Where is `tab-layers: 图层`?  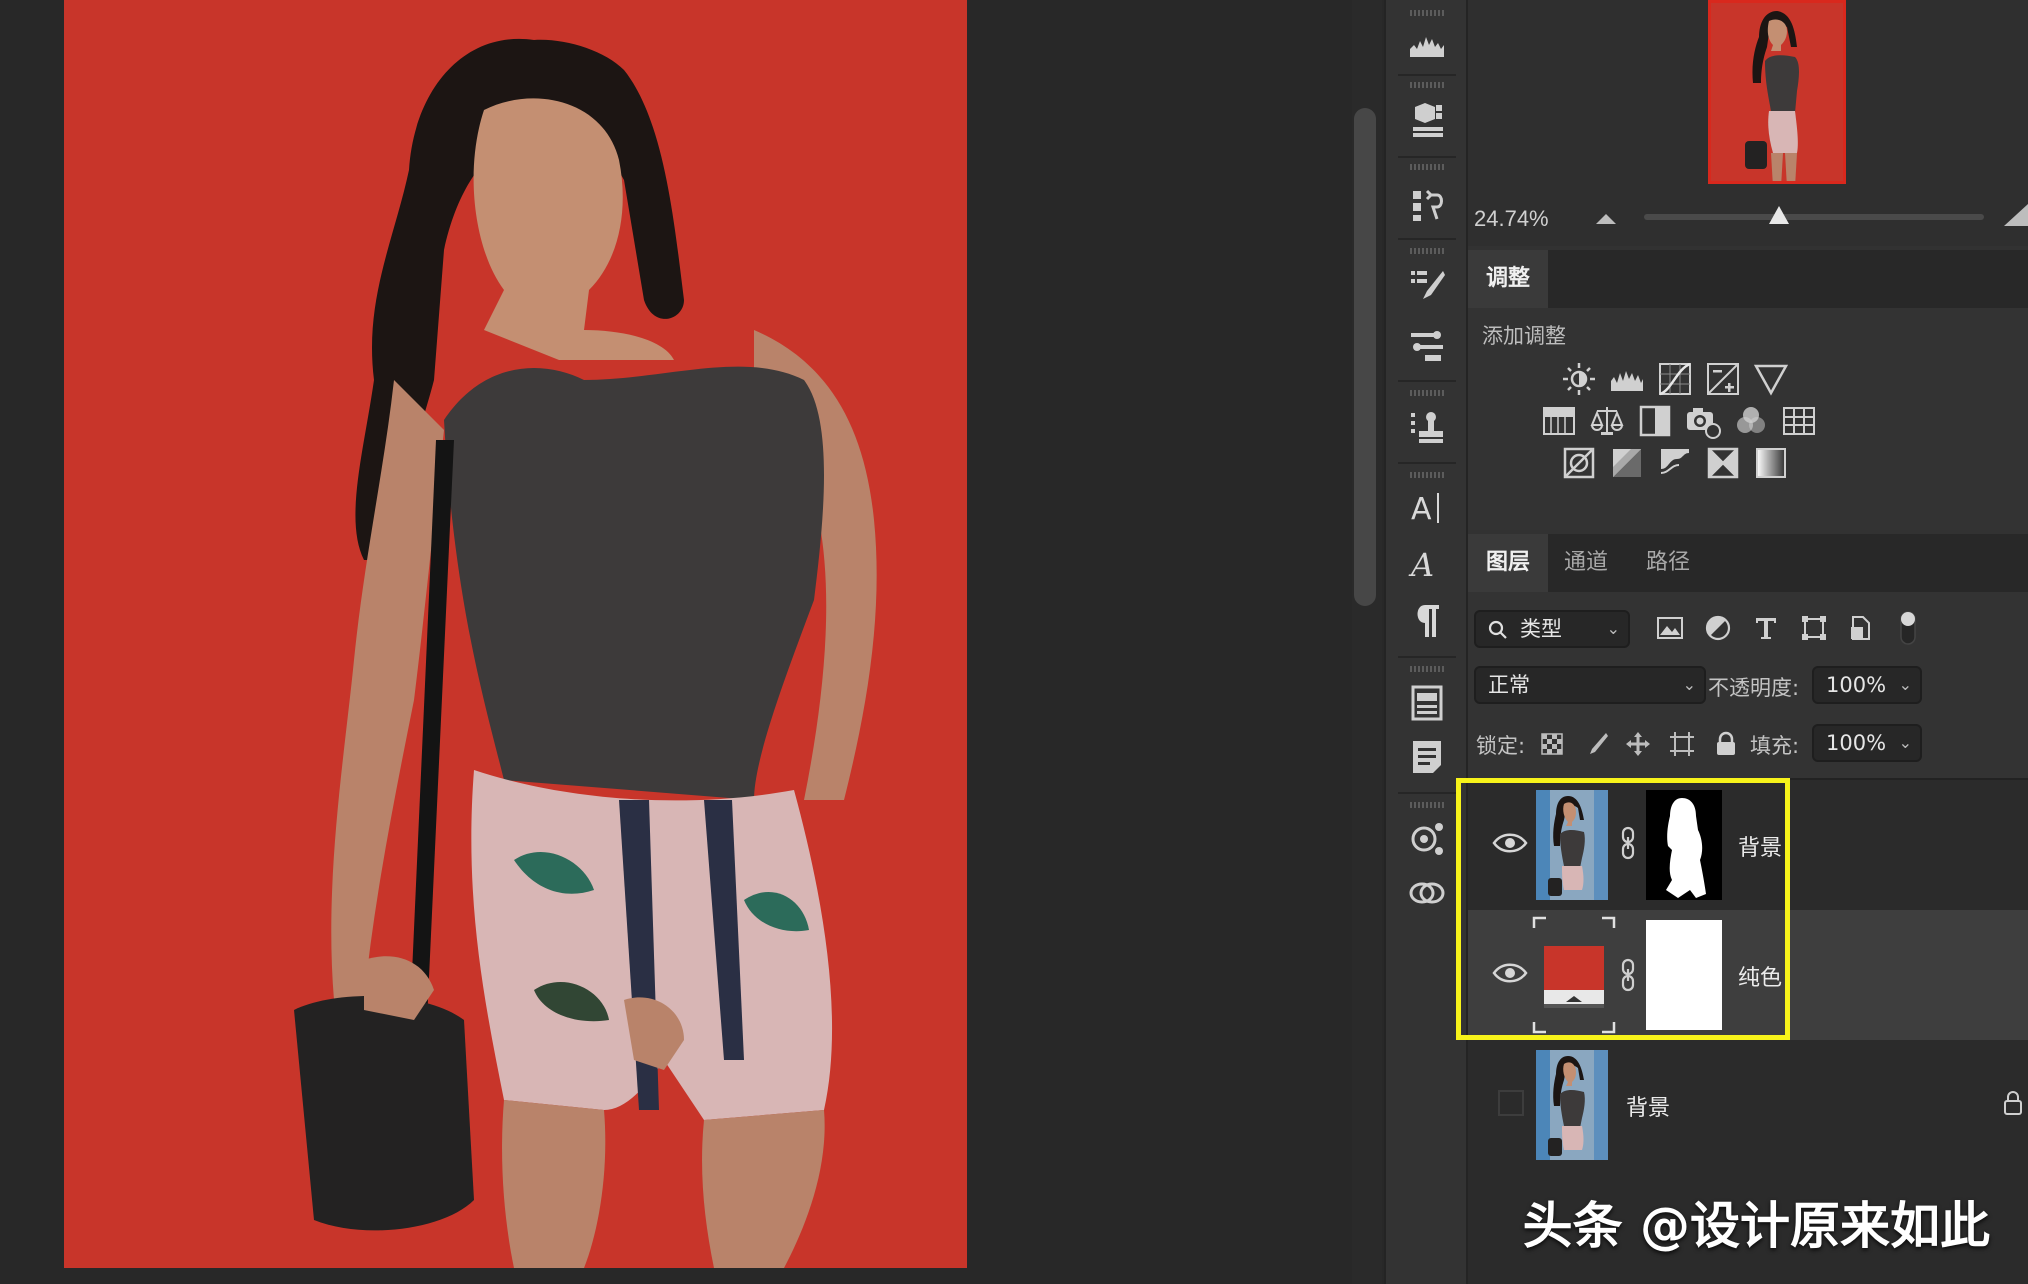 tab-layers: 图层 is located at coordinates (1508, 563).